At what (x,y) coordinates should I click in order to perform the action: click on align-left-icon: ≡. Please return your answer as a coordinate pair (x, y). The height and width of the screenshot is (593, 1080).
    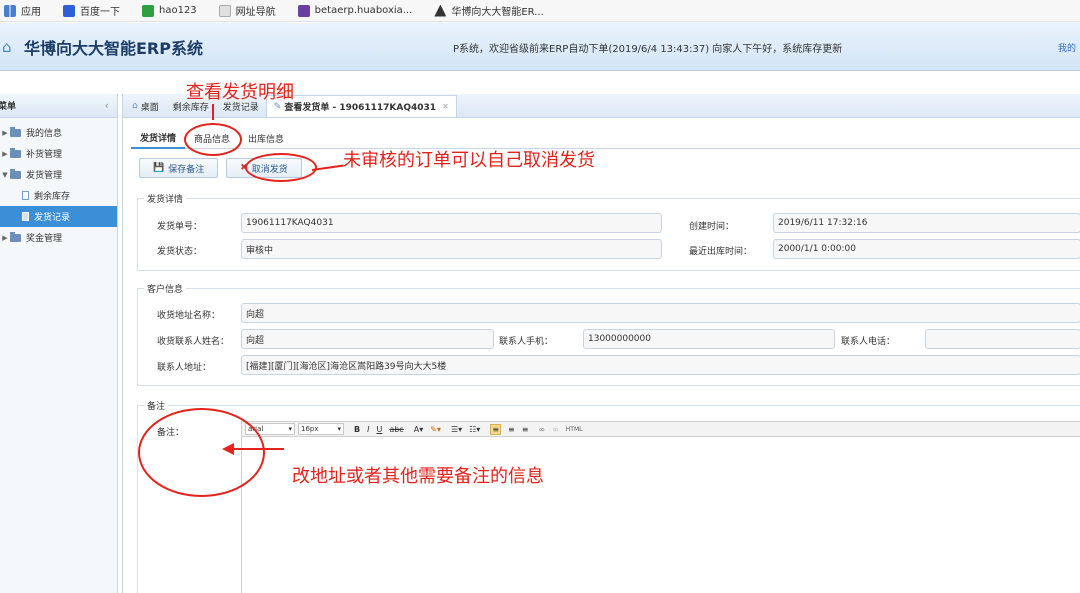
    Looking at the image, I should click on (496, 429).